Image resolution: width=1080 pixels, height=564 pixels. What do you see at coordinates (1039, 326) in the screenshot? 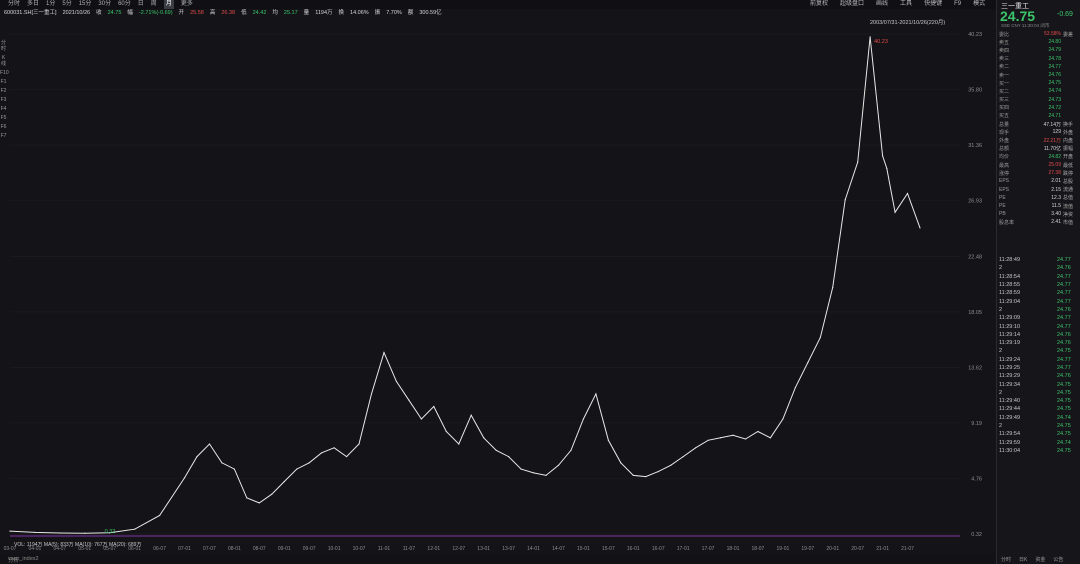
I see `tick-row: 11:29:10 24.77` at bounding box center [1039, 326].